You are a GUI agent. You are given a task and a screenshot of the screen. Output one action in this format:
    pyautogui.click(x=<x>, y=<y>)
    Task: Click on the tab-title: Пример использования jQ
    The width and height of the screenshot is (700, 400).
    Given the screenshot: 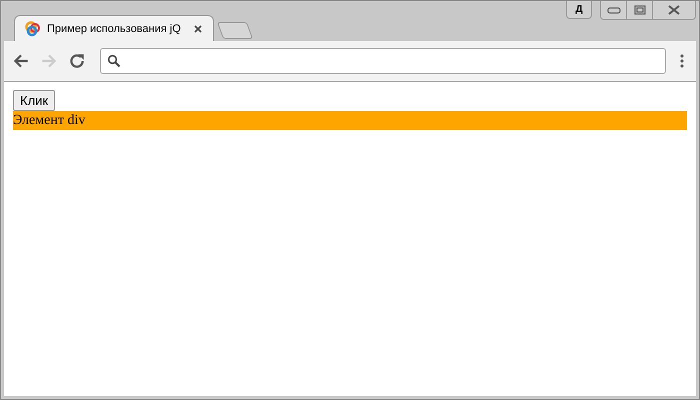 What is the action you would take?
    pyautogui.click(x=114, y=28)
    